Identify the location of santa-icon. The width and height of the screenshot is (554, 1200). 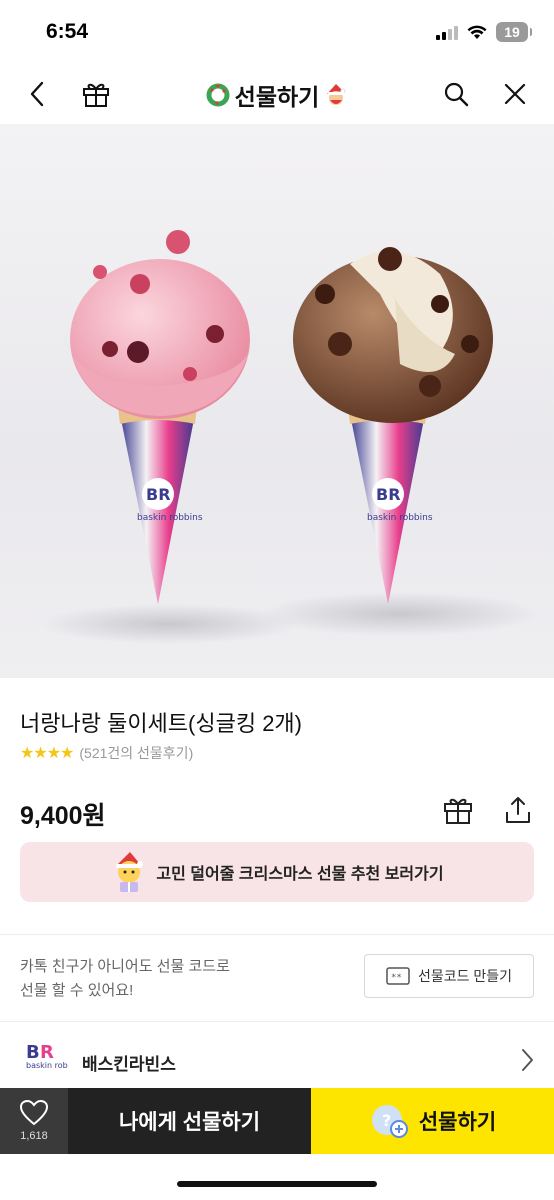
(336, 94).